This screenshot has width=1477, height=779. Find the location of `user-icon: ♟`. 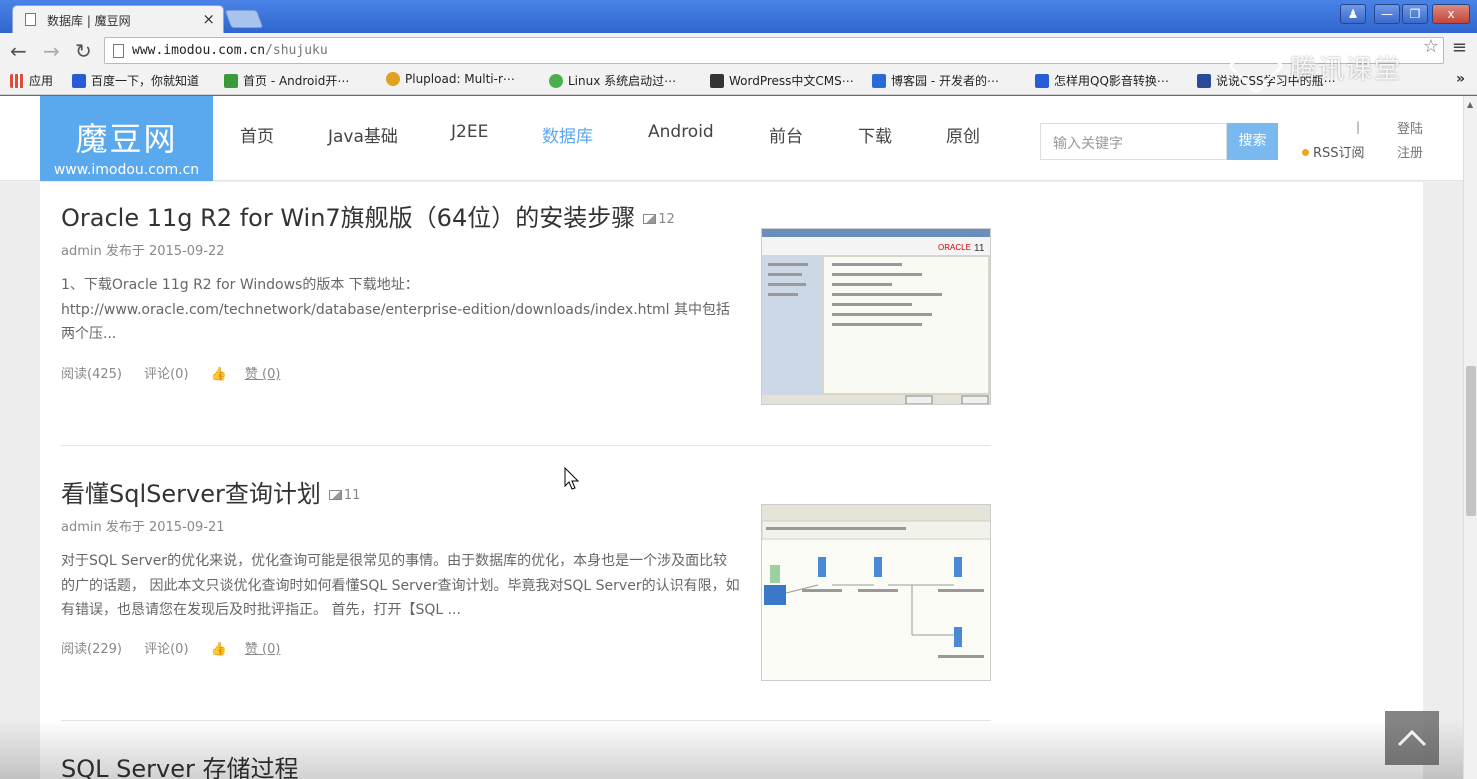

user-icon: ♟ is located at coordinates (1353, 14).